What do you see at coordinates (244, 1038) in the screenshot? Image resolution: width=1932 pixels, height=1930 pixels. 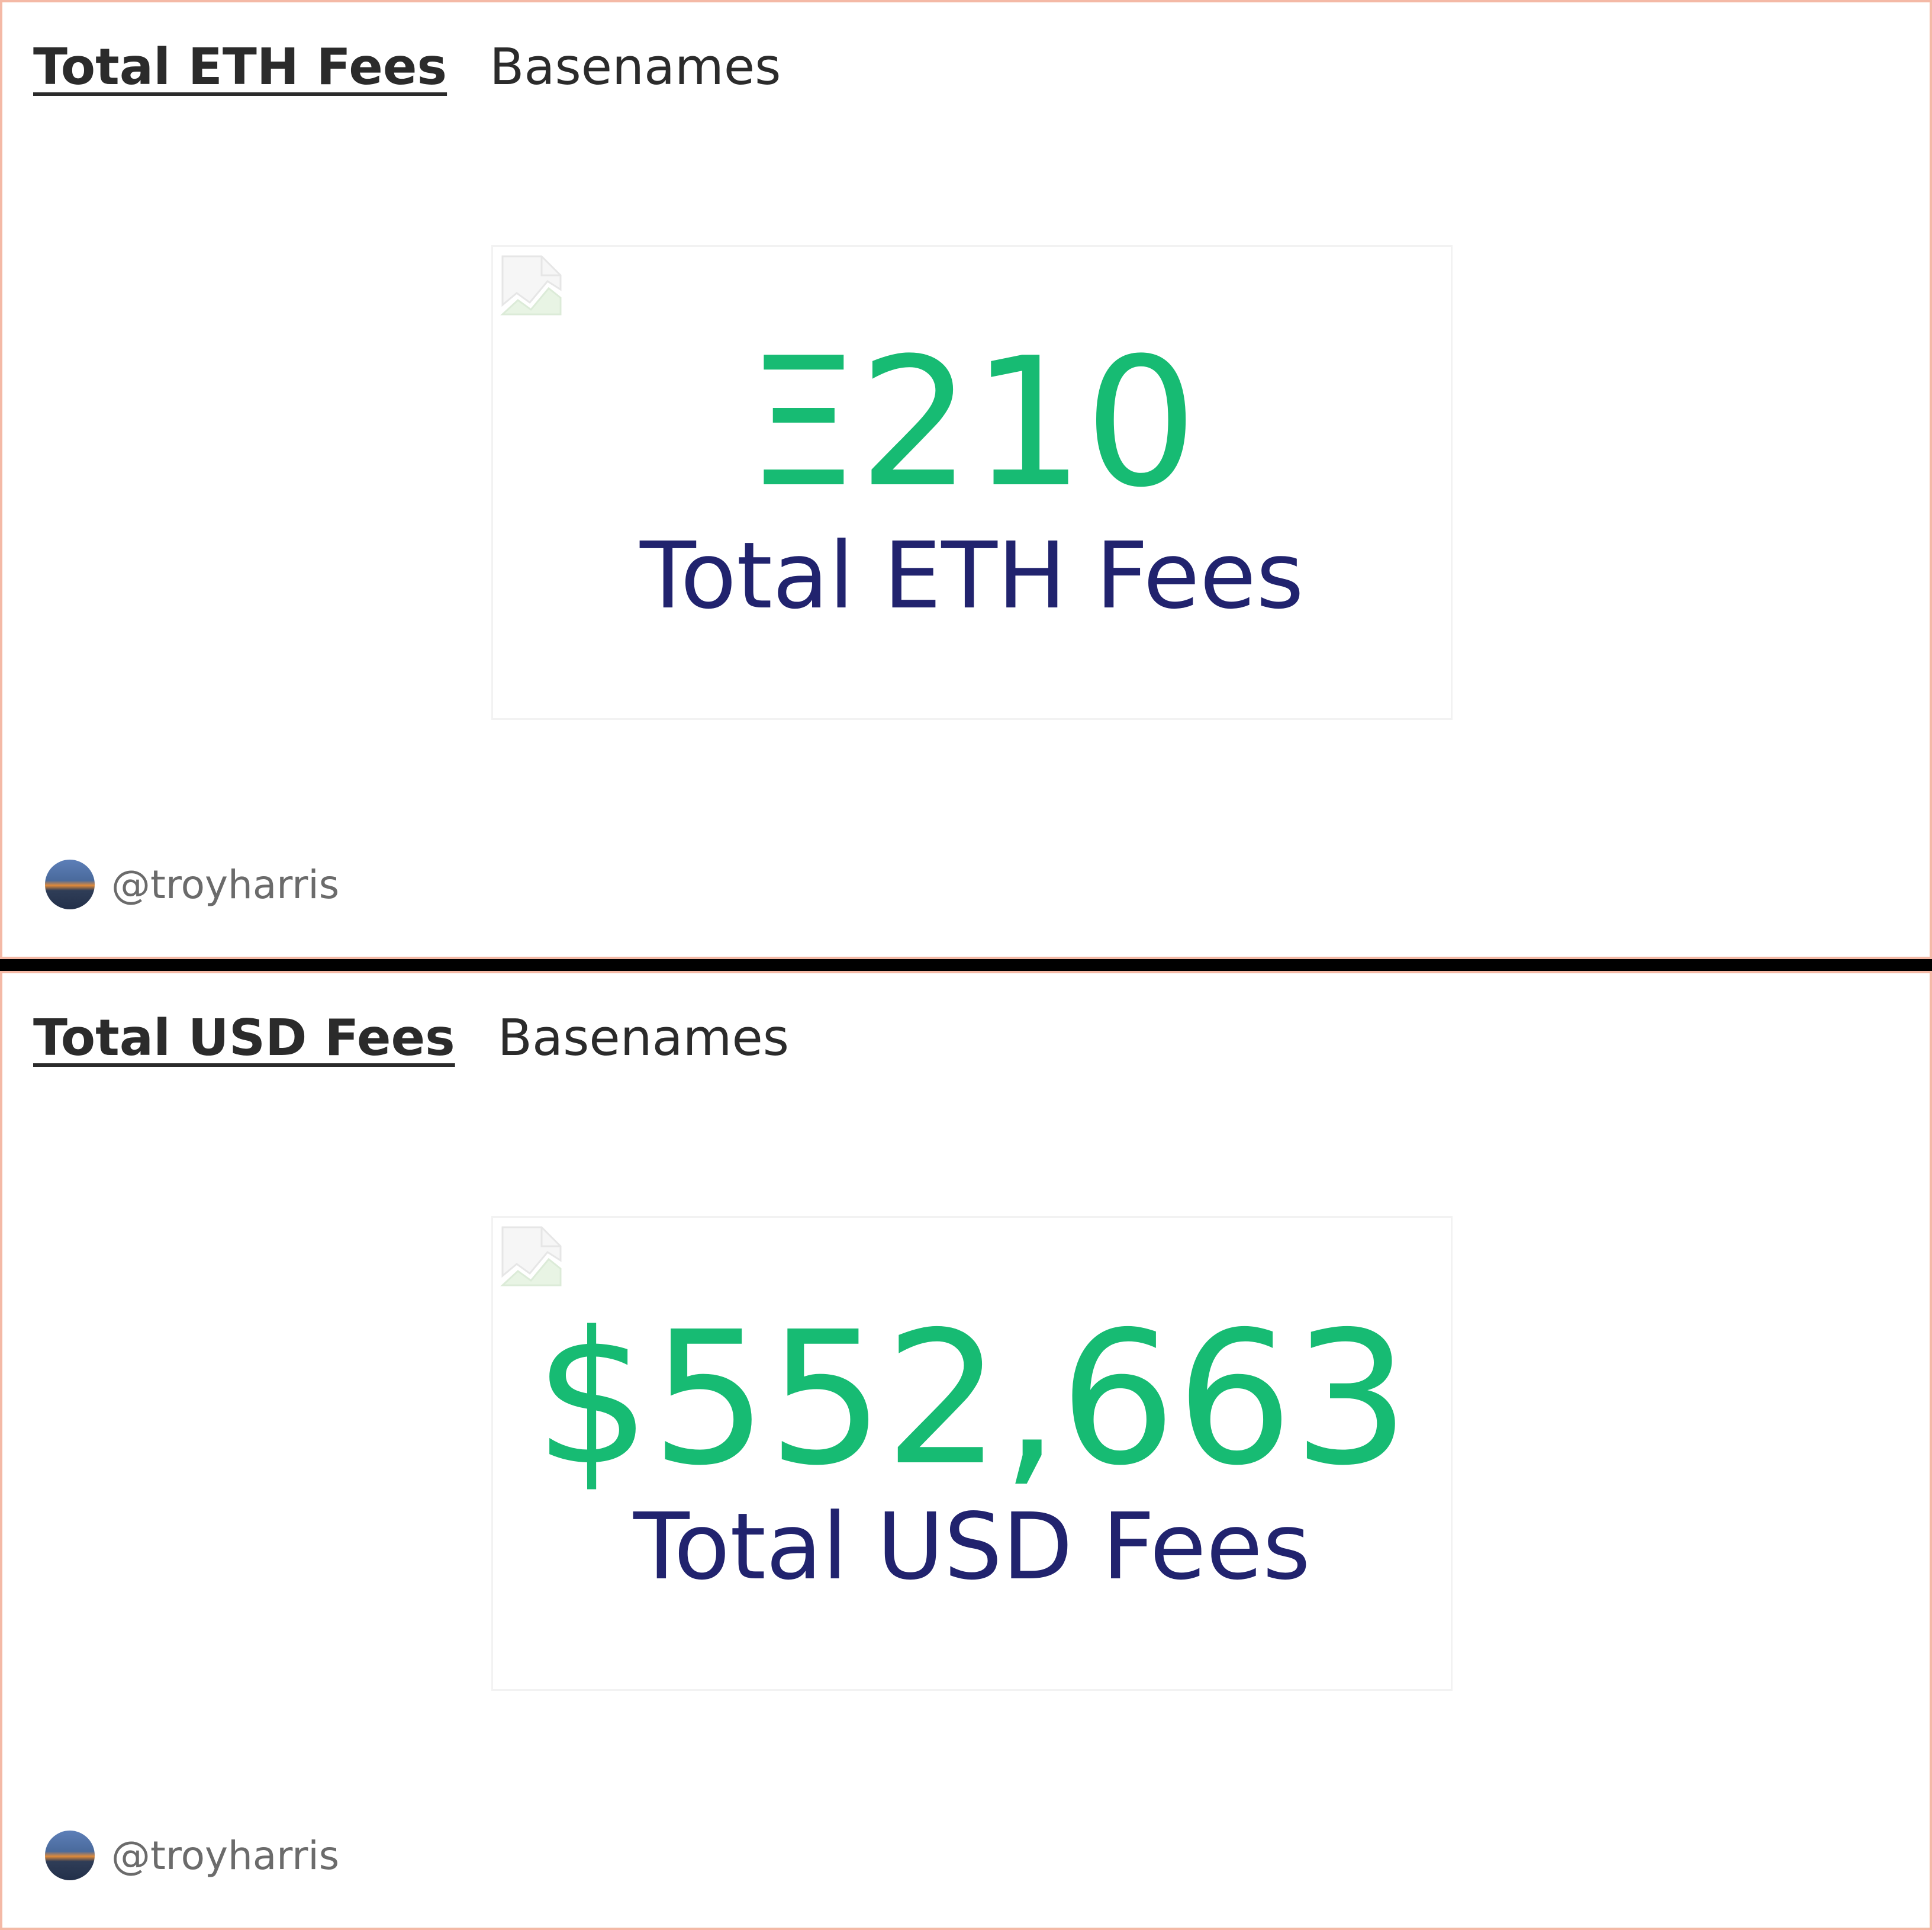 I see `widget-title-link: Total USD Fees` at bounding box center [244, 1038].